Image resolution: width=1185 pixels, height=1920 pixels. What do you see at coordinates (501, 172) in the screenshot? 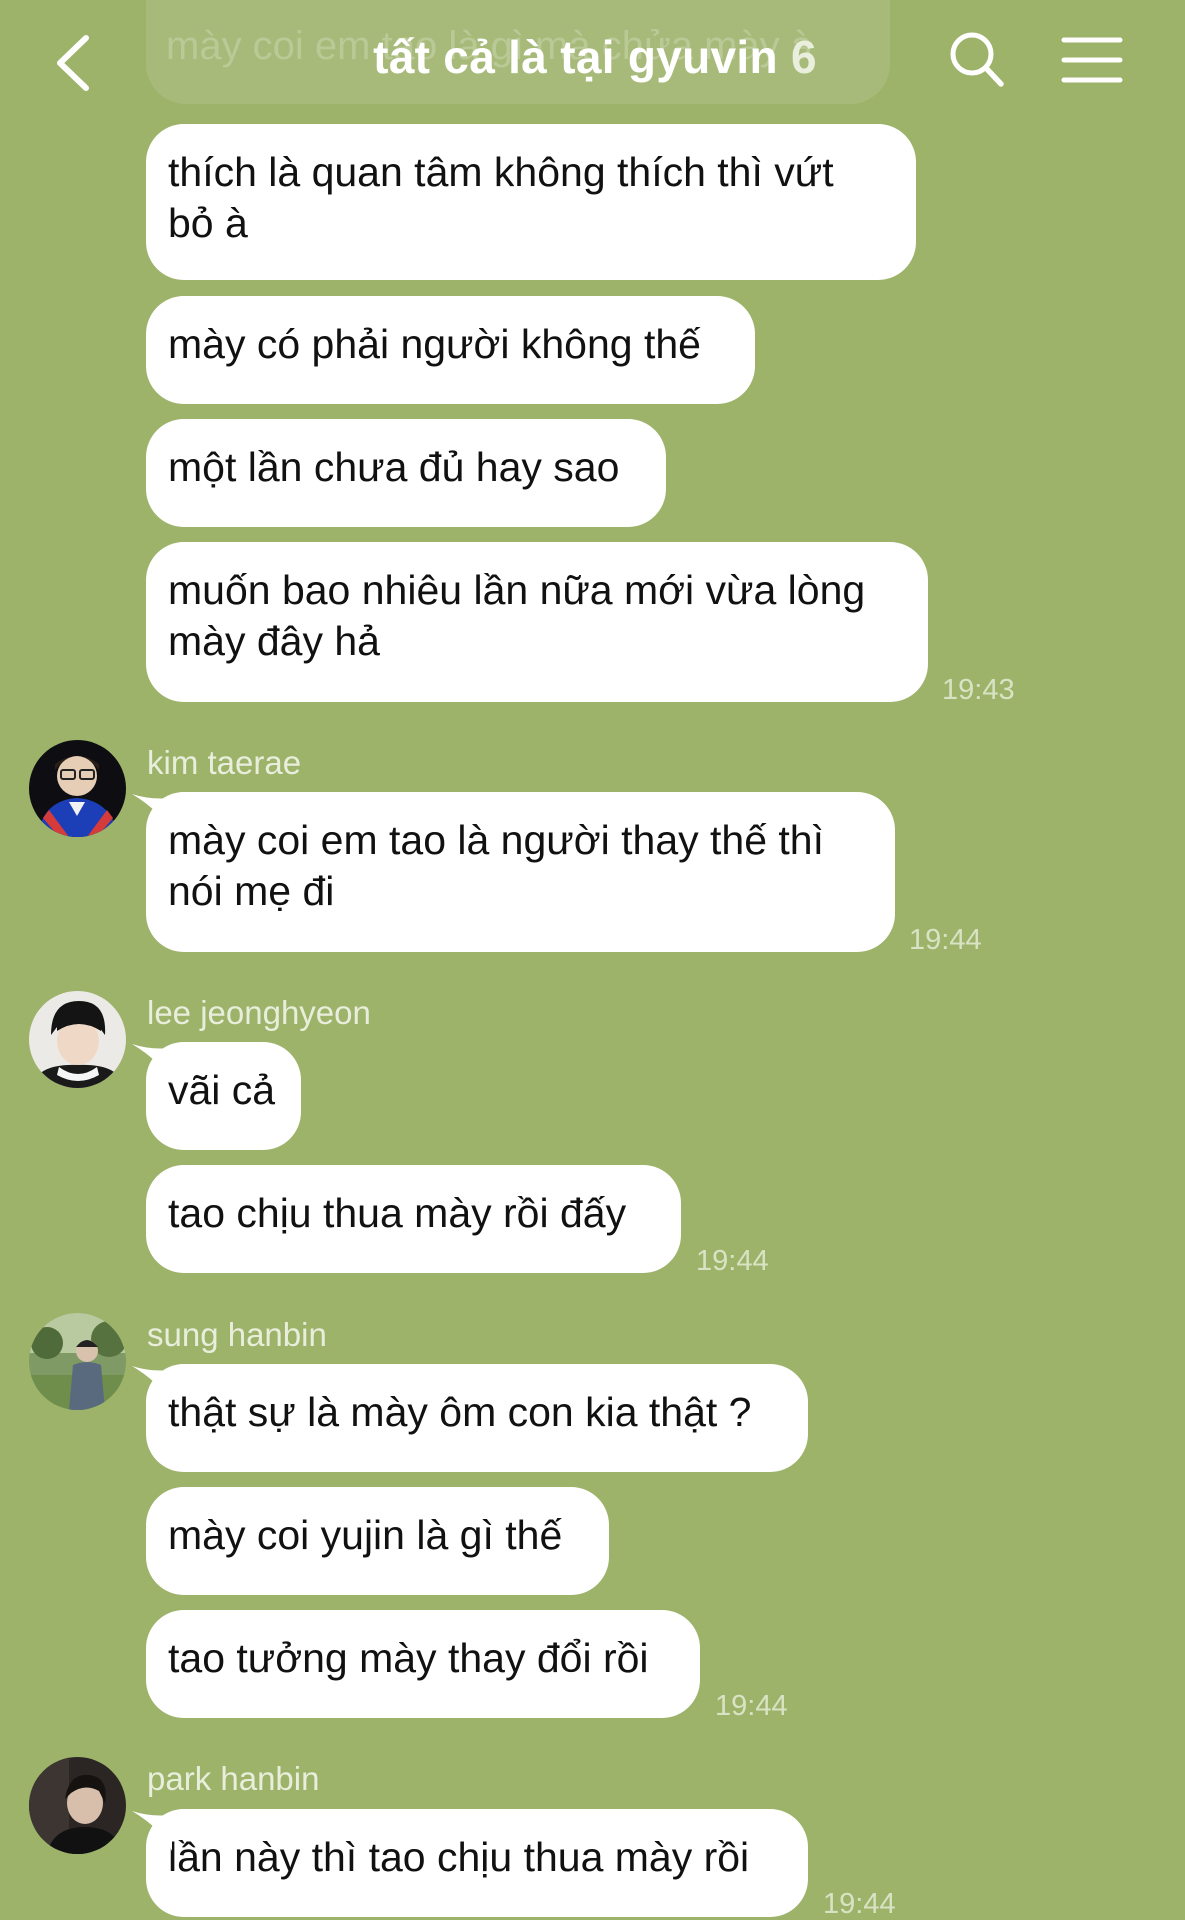
I see `message-text: thích là quan tâm không thích thì vứt` at bounding box center [501, 172].